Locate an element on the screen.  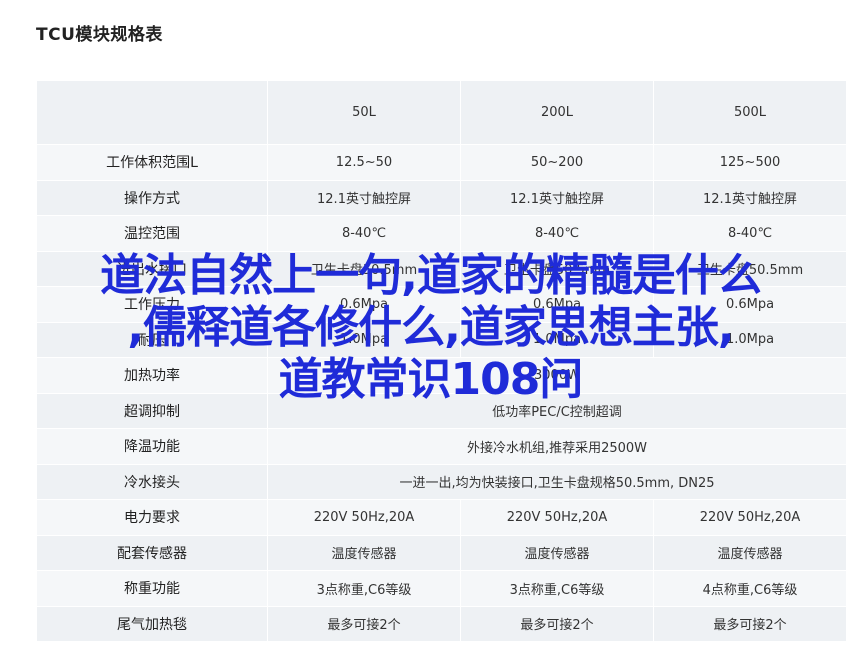
row-label: 加热功率 is located at coordinates (152, 375).